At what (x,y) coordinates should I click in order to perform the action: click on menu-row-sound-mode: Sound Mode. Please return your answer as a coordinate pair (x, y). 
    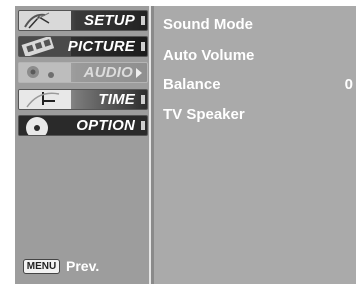
    Looking at the image, I should click on (258, 26).